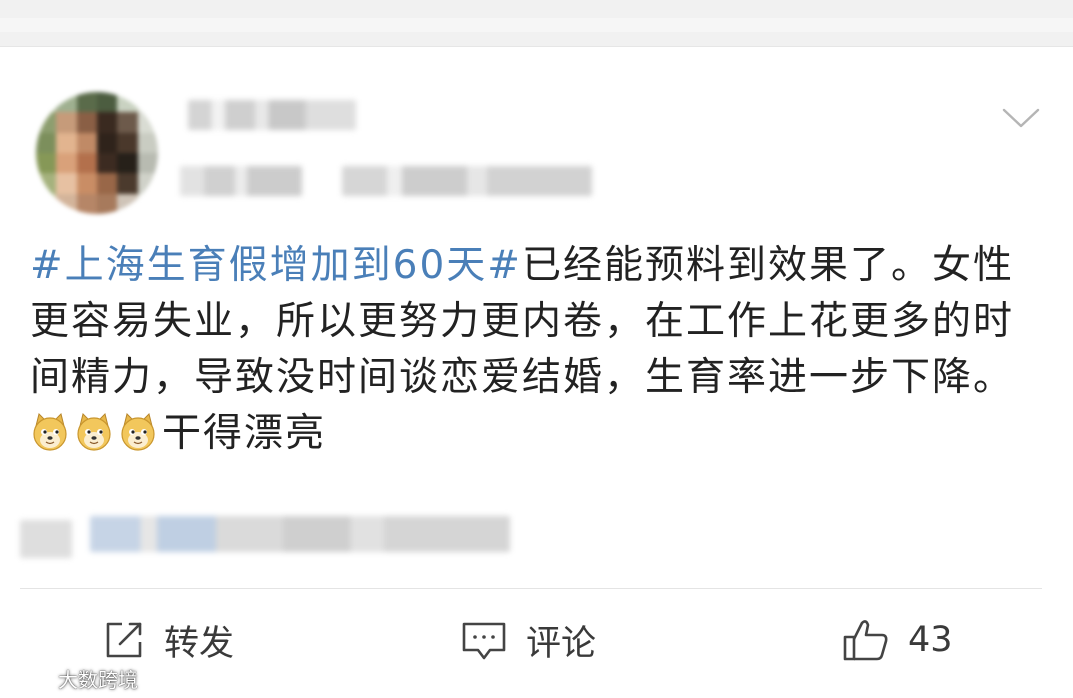 The height and width of the screenshot is (698, 1073). I want to click on post-source-redacted, so click(467, 181).